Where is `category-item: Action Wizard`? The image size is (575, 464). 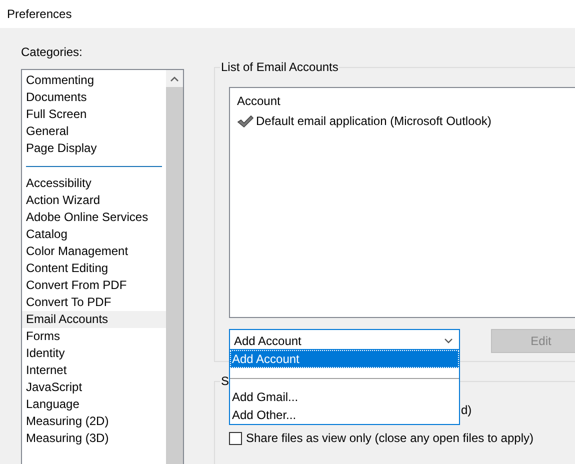 category-item: Action Wizard is located at coordinates (94, 200).